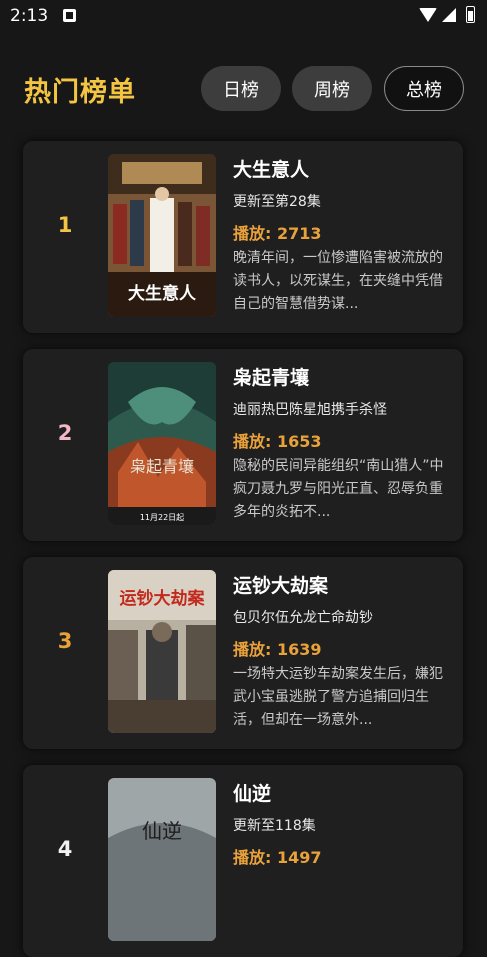  Describe the element at coordinates (162, 443) in the screenshot. I see `poster-image: 枭起青壤 11月22日起` at that location.